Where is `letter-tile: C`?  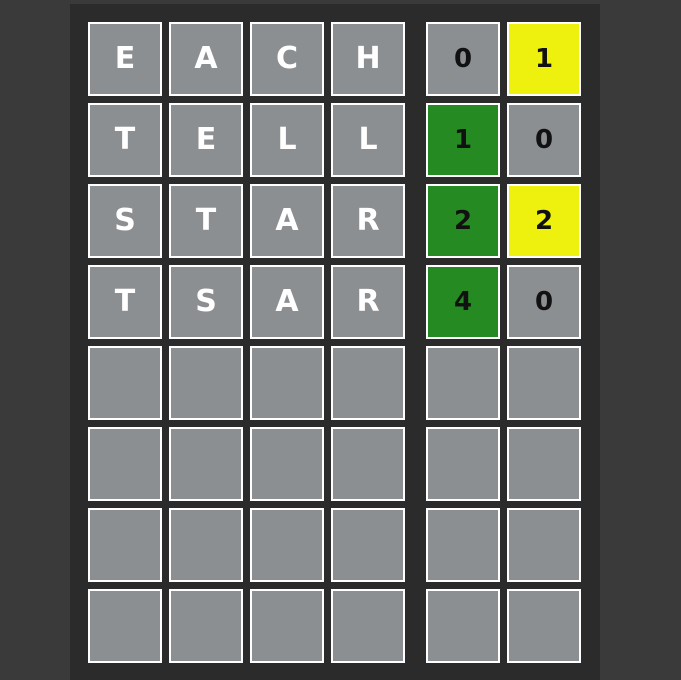
letter-tile: C is located at coordinates (287, 59).